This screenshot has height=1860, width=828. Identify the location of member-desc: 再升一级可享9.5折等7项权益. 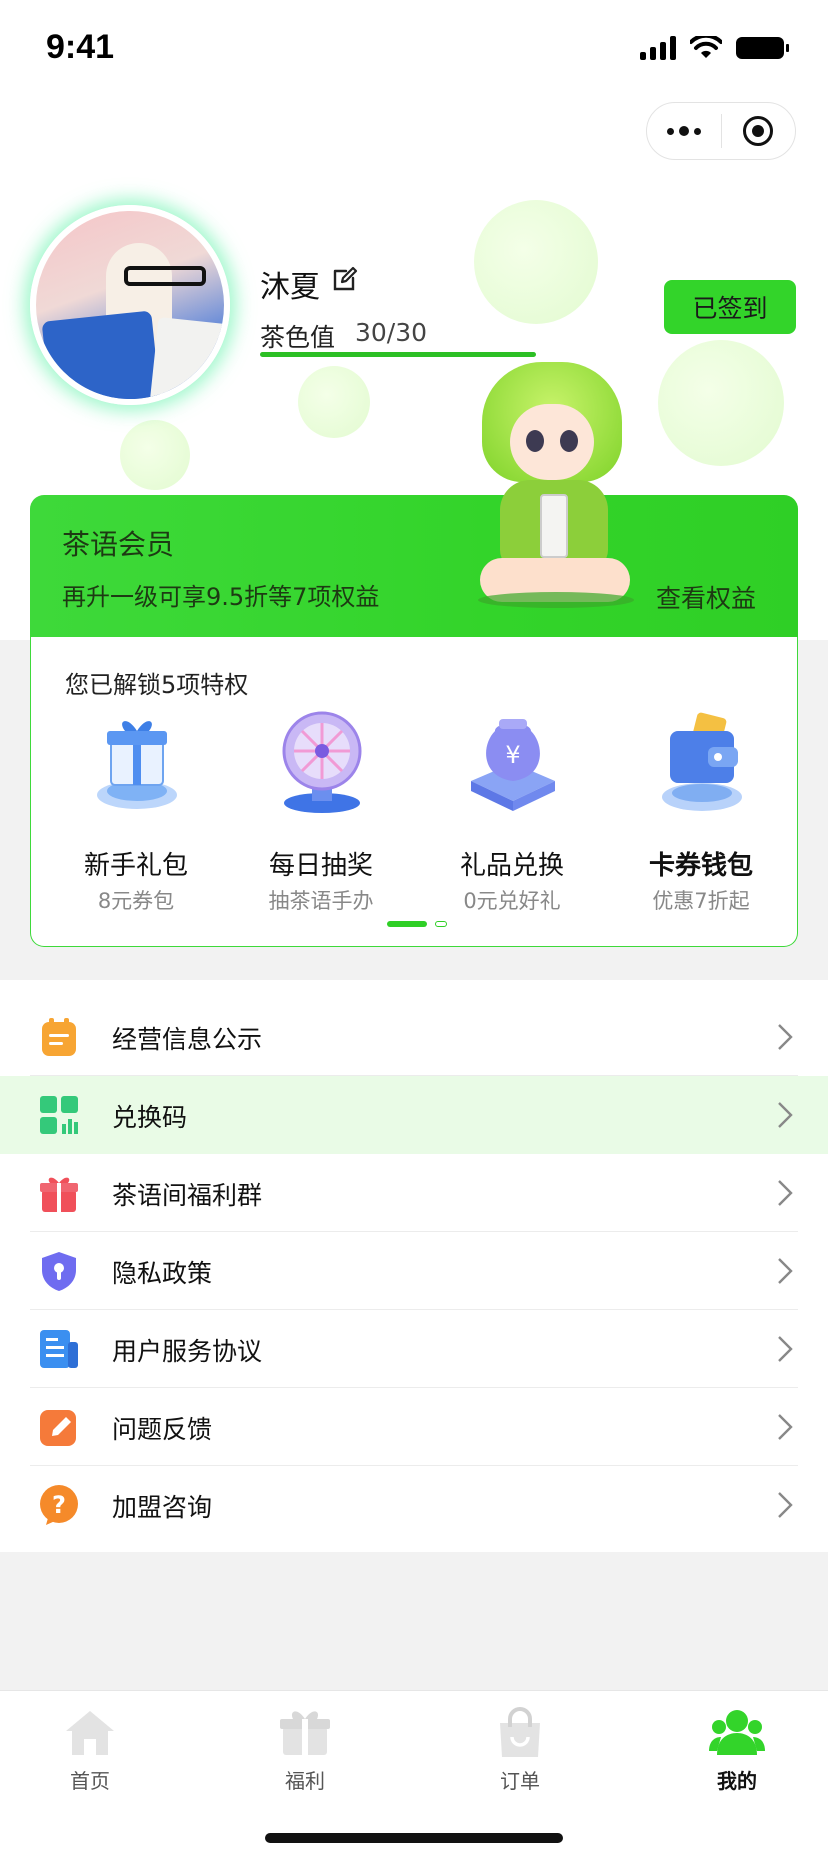
(221, 597).